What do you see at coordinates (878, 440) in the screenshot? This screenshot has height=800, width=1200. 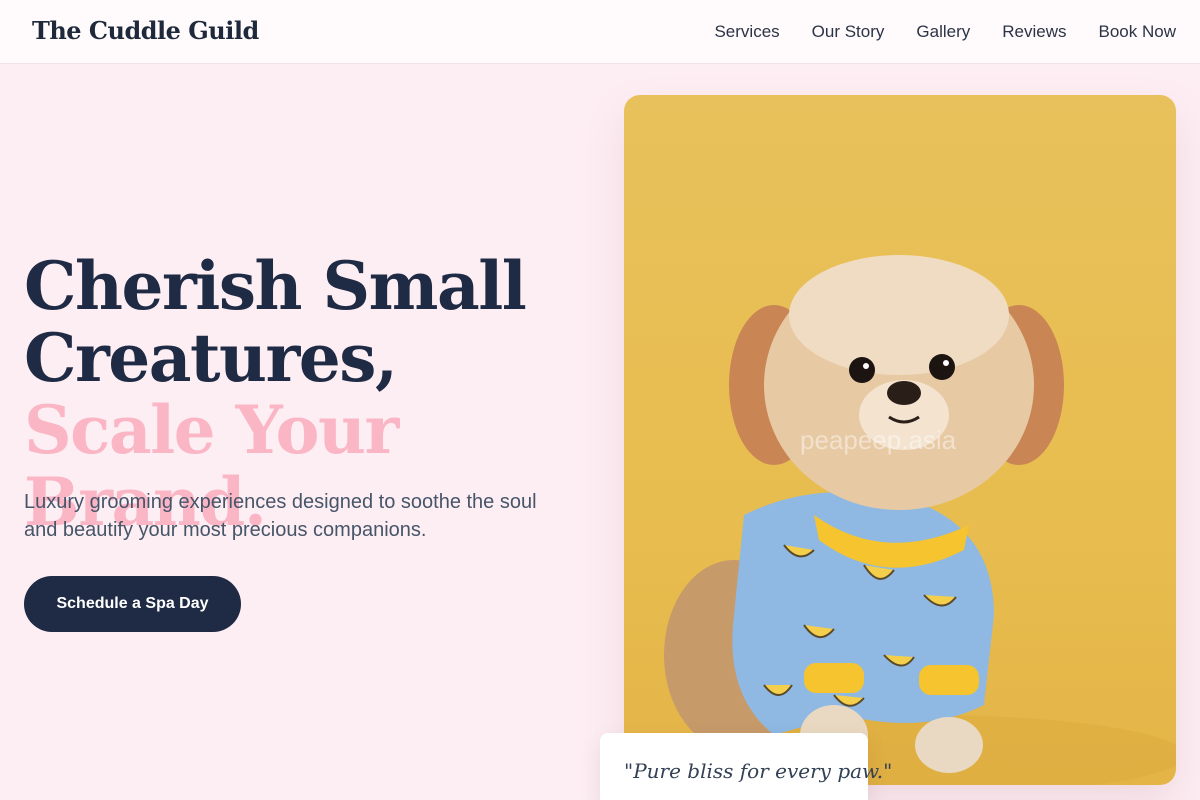 I see `photo-watermark: peapeep.asia` at bounding box center [878, 440].